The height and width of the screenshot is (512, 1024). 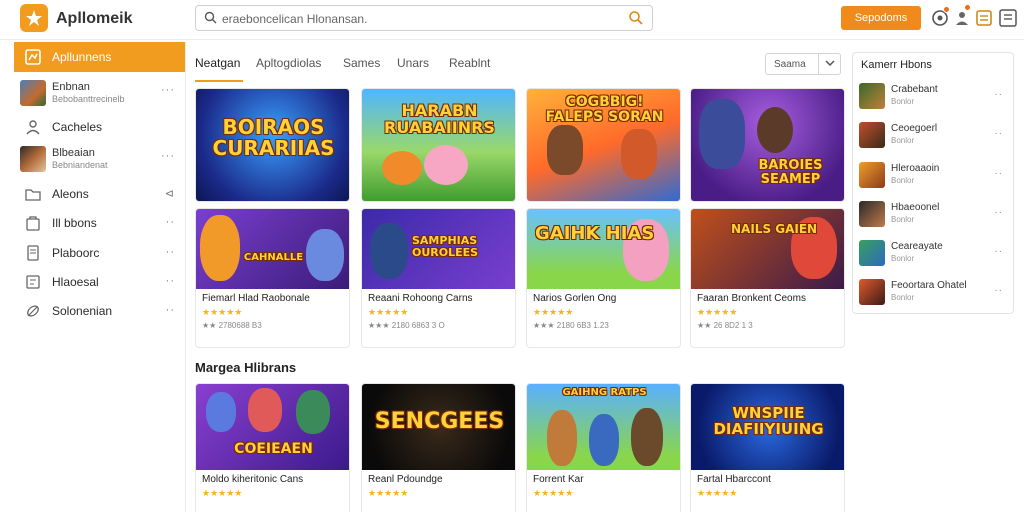 What do you see at coordinates (603, 427) in the screenshot?
I see `game-thumbnail: GAIHNG RATPS` at bounding box center [603, 427].